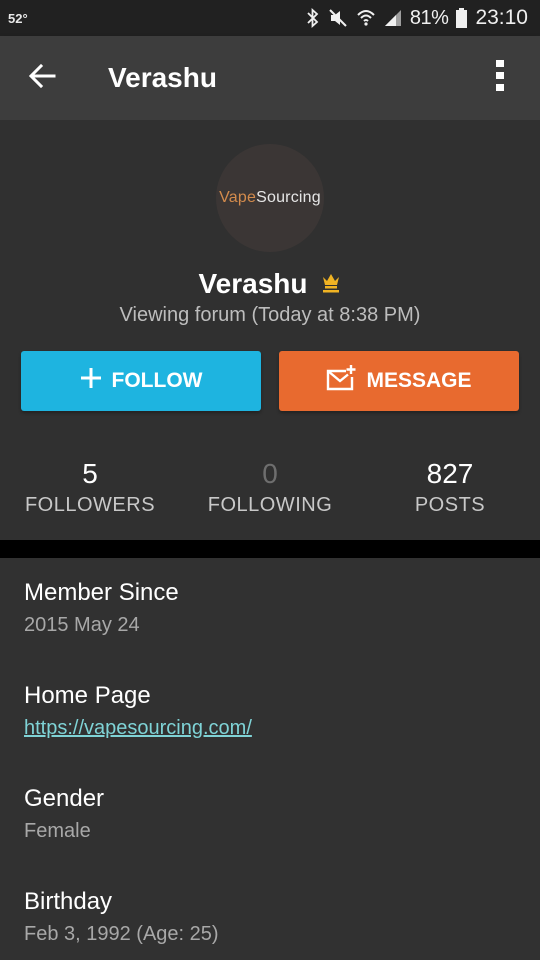  What do you see at coordinates (501, 17) in the screenshot?
I see `clock: 23:10` at bounding box center [501, 17].